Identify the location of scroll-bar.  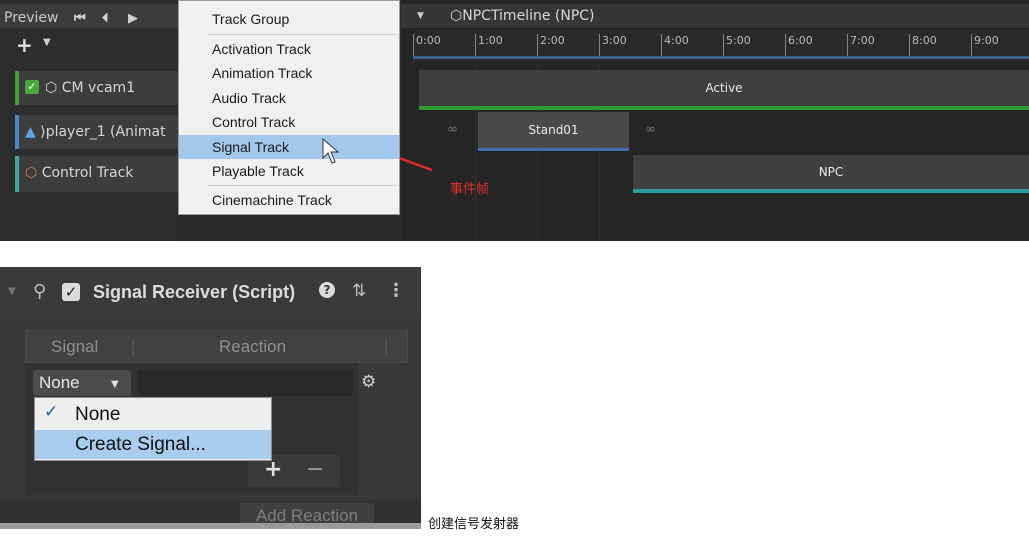
(210, 526).